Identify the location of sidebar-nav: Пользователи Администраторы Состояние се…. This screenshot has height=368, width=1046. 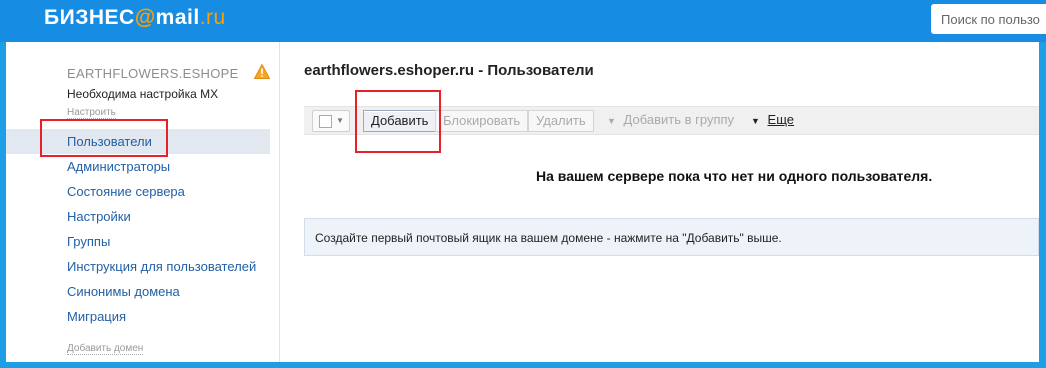
(138, 229).